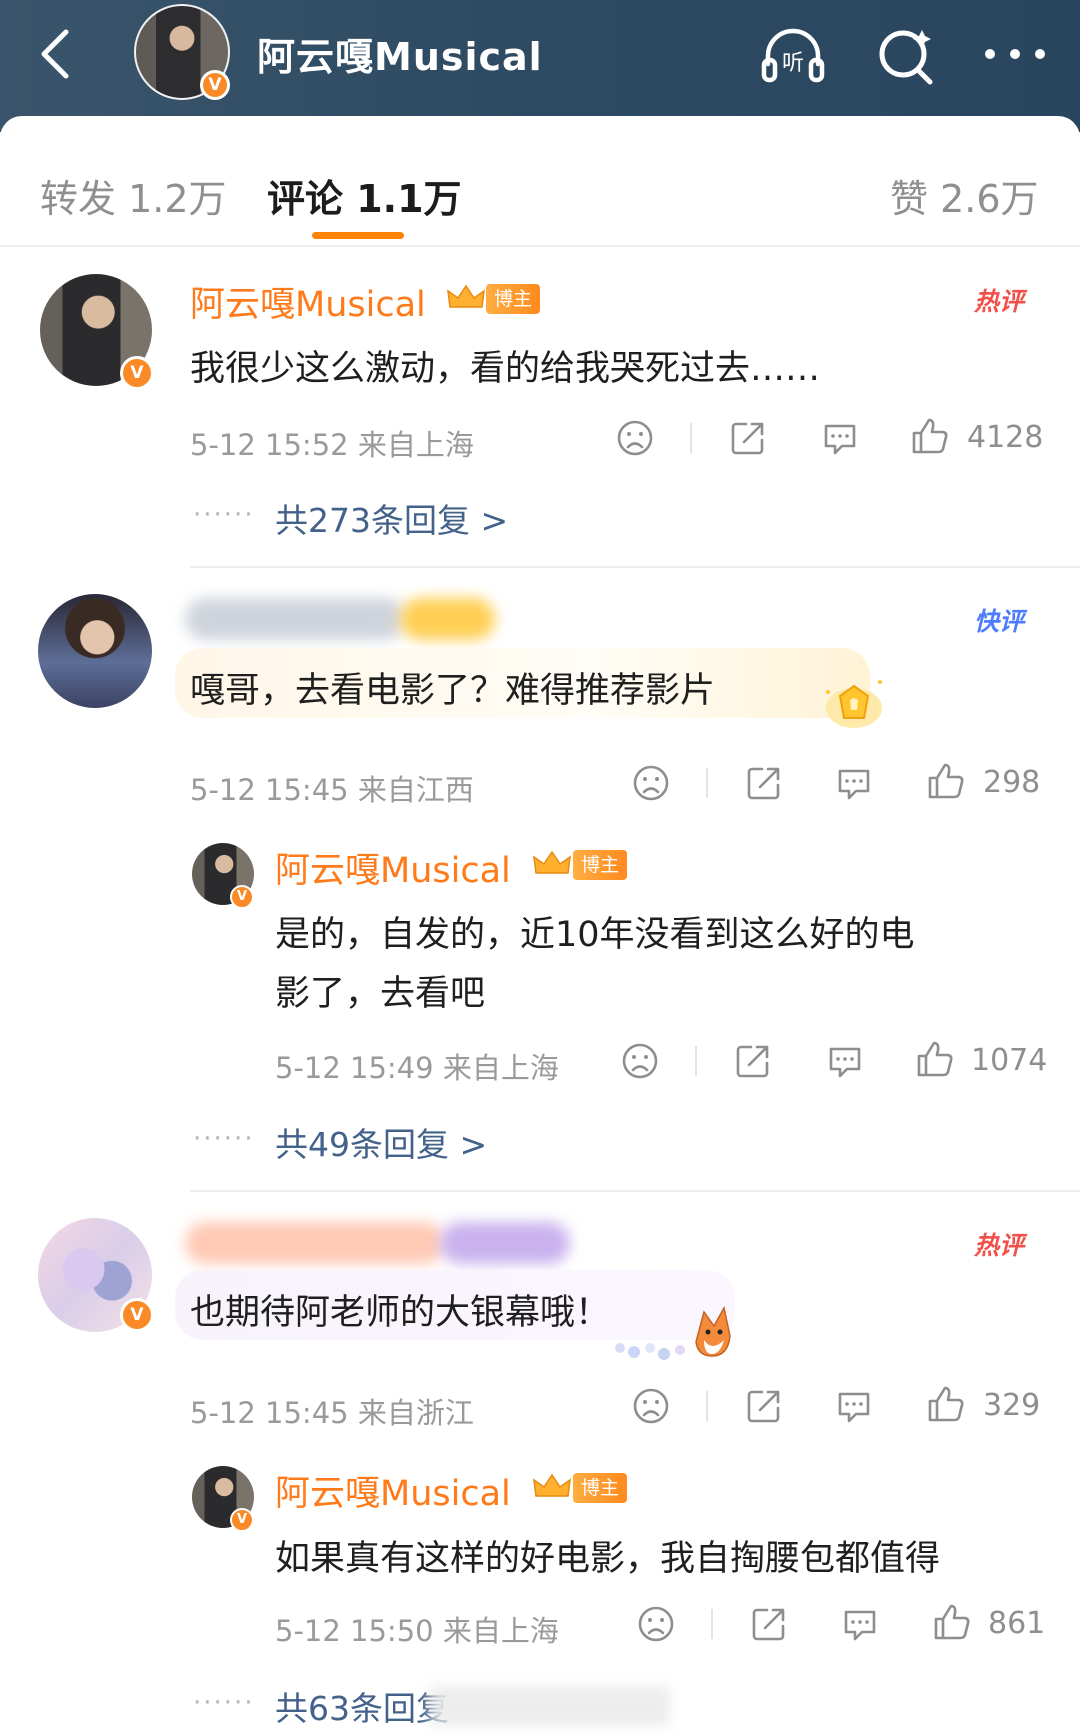 Image resolution: width=1080 pixels, height=1735 pixels. I want to click on more-dots-icon, so click(1015, 54).